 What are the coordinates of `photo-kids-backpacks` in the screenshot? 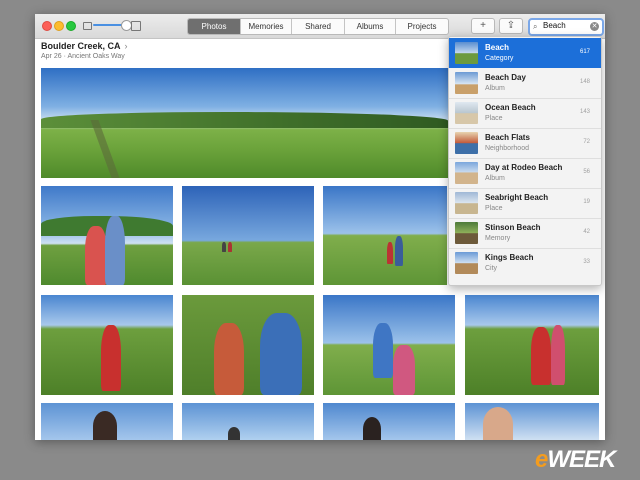 It's located at (248, 345).